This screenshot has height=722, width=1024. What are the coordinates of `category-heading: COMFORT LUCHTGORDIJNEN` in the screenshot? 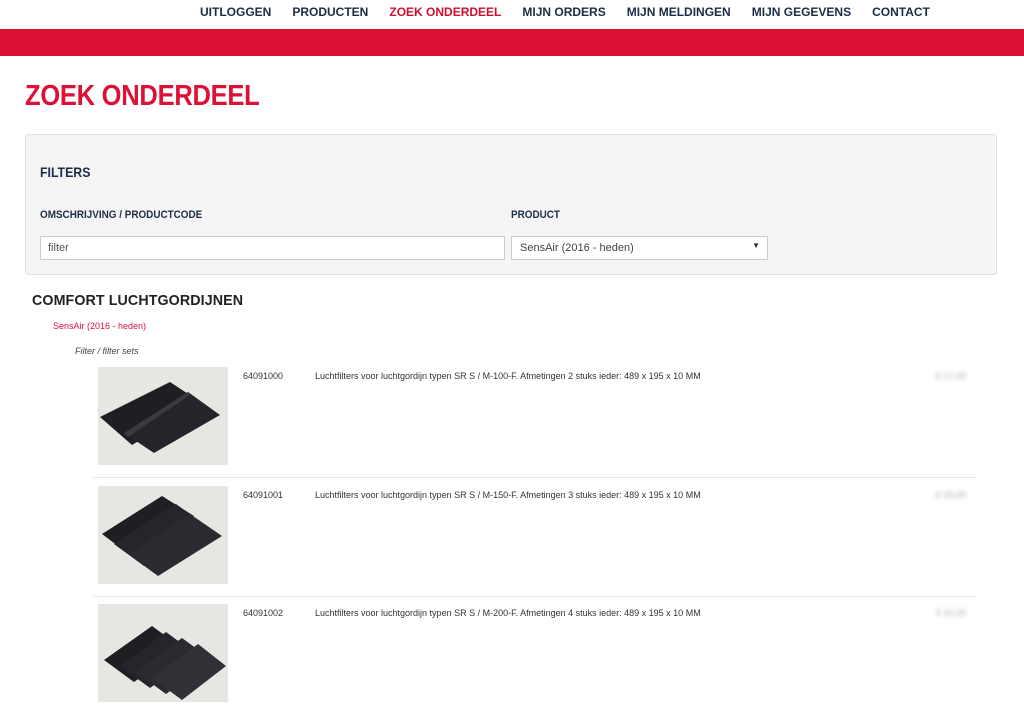 It's located at (138, 300).